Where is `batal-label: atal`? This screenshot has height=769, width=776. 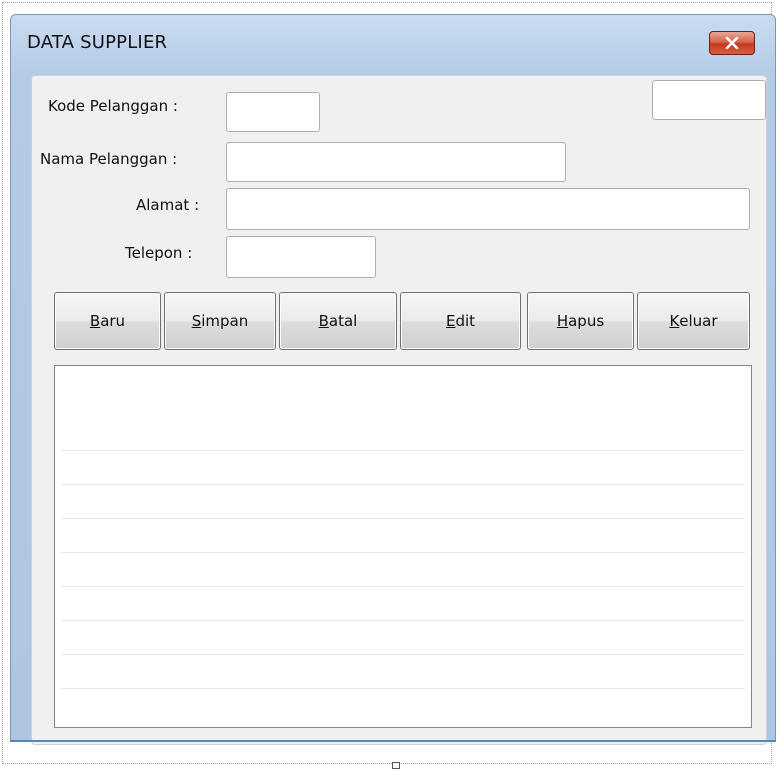
batal-label: atal is located at coordinates (343, 321).